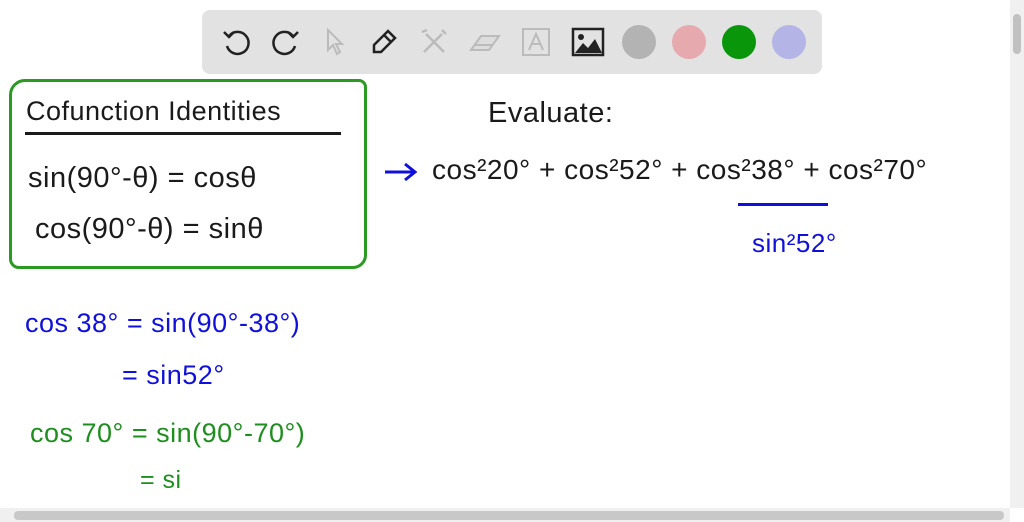  I want to click on eraser-icon, so click(484, 42).